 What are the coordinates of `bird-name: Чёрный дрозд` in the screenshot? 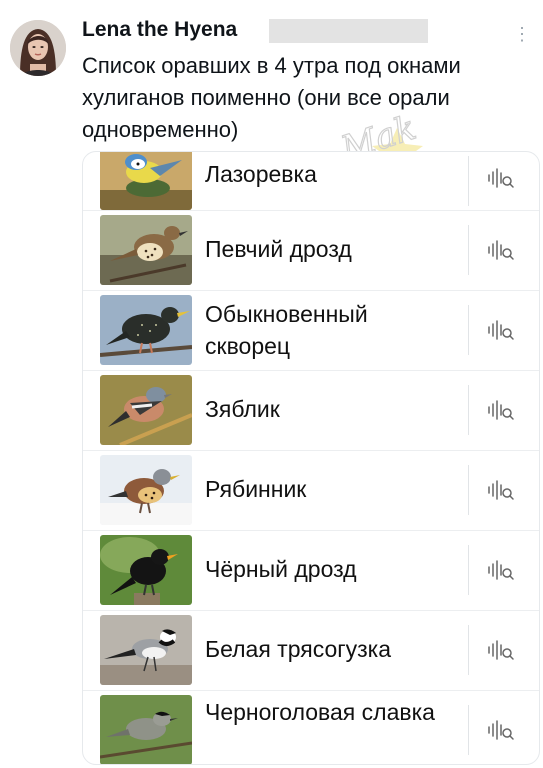 It's located at (281, 569).